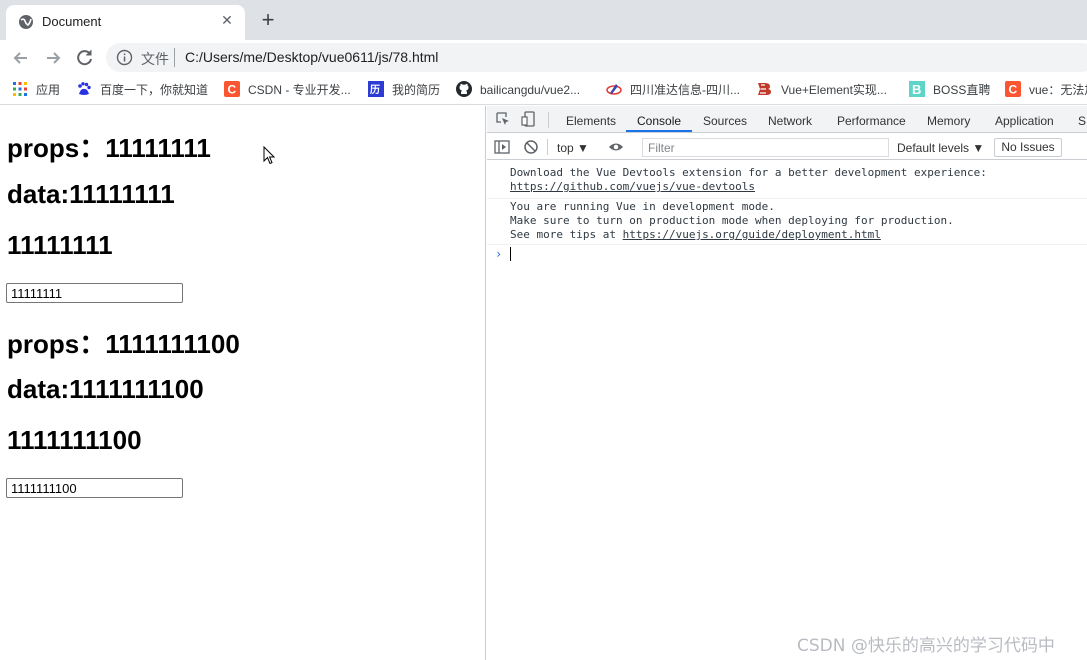 This screenshot has width=1087, height=660. What do you see at coordinates (404, 90) in the screenshot?
I see `bookmark-resume: 历 我的简历` at bounding box center [404, 90].